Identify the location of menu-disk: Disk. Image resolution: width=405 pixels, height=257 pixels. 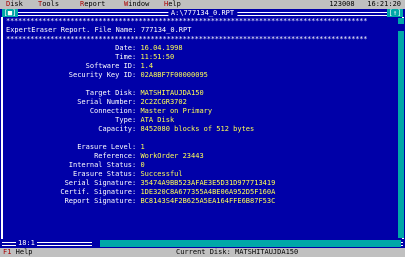
(14, 4).